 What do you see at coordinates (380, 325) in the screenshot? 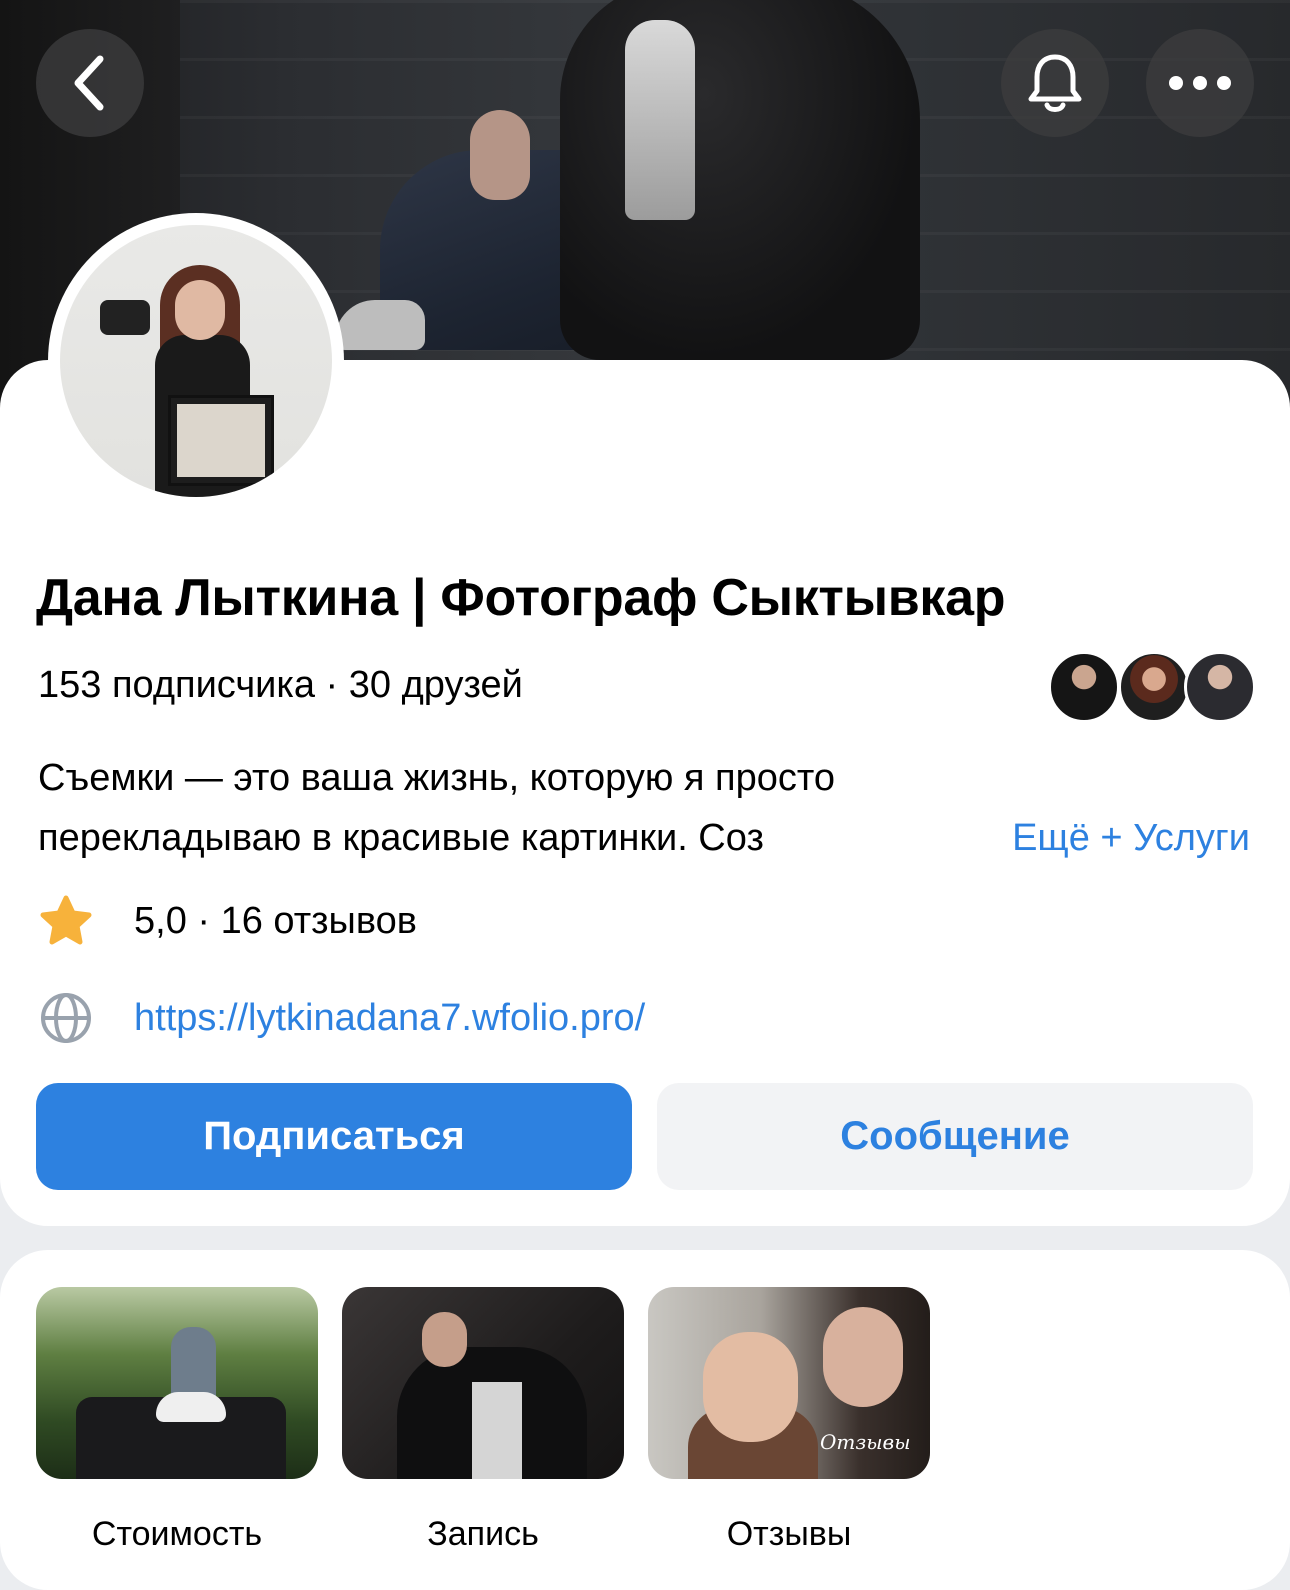
I see `cover-shoe` at bounding box center [380, 325].